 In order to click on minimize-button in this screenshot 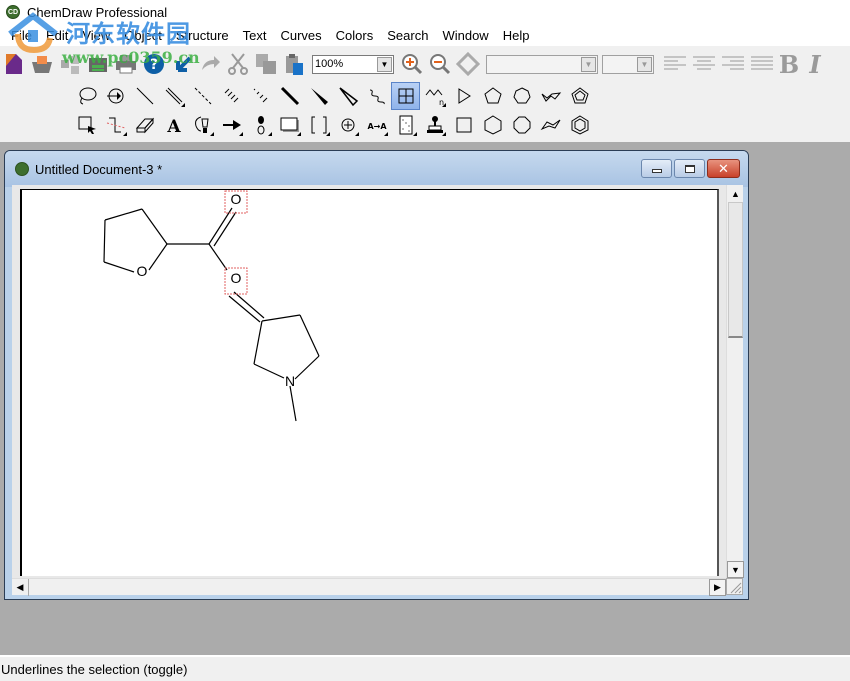, I will do `click(656, 168)`.